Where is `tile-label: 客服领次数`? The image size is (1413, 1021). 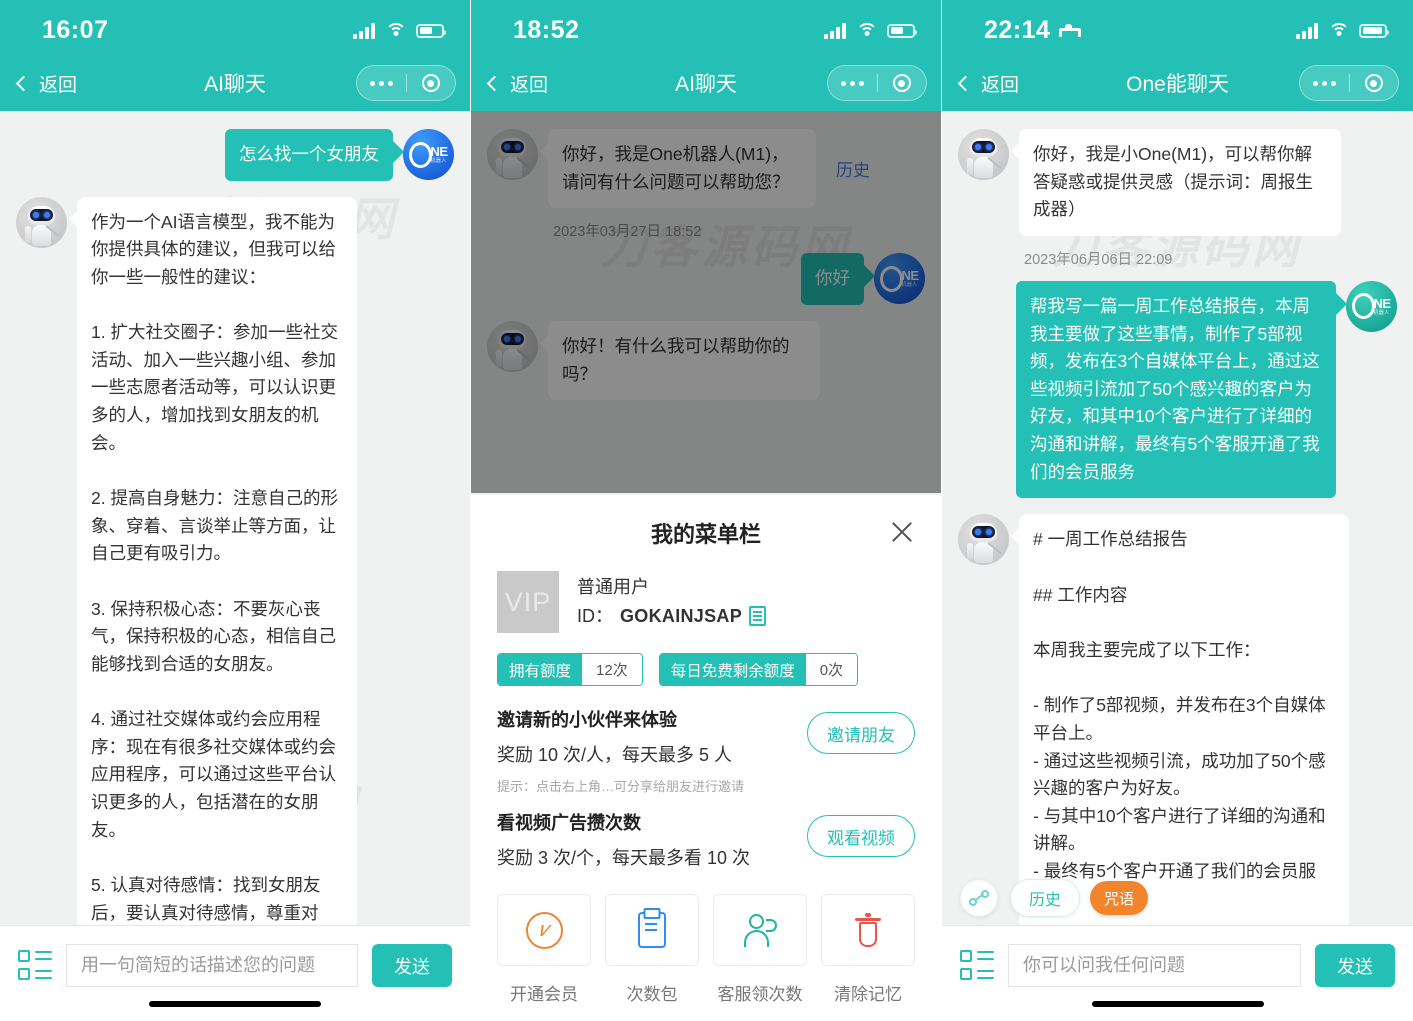 tile-label: 客服领次数 is located at coordinates (760, 994).